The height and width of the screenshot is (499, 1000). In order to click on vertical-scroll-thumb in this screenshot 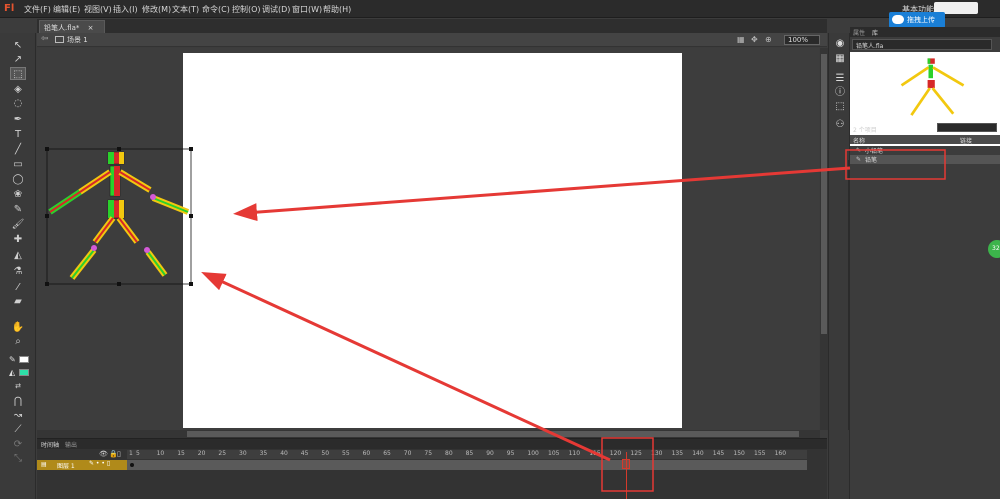, I will do `click(824, 194)`.